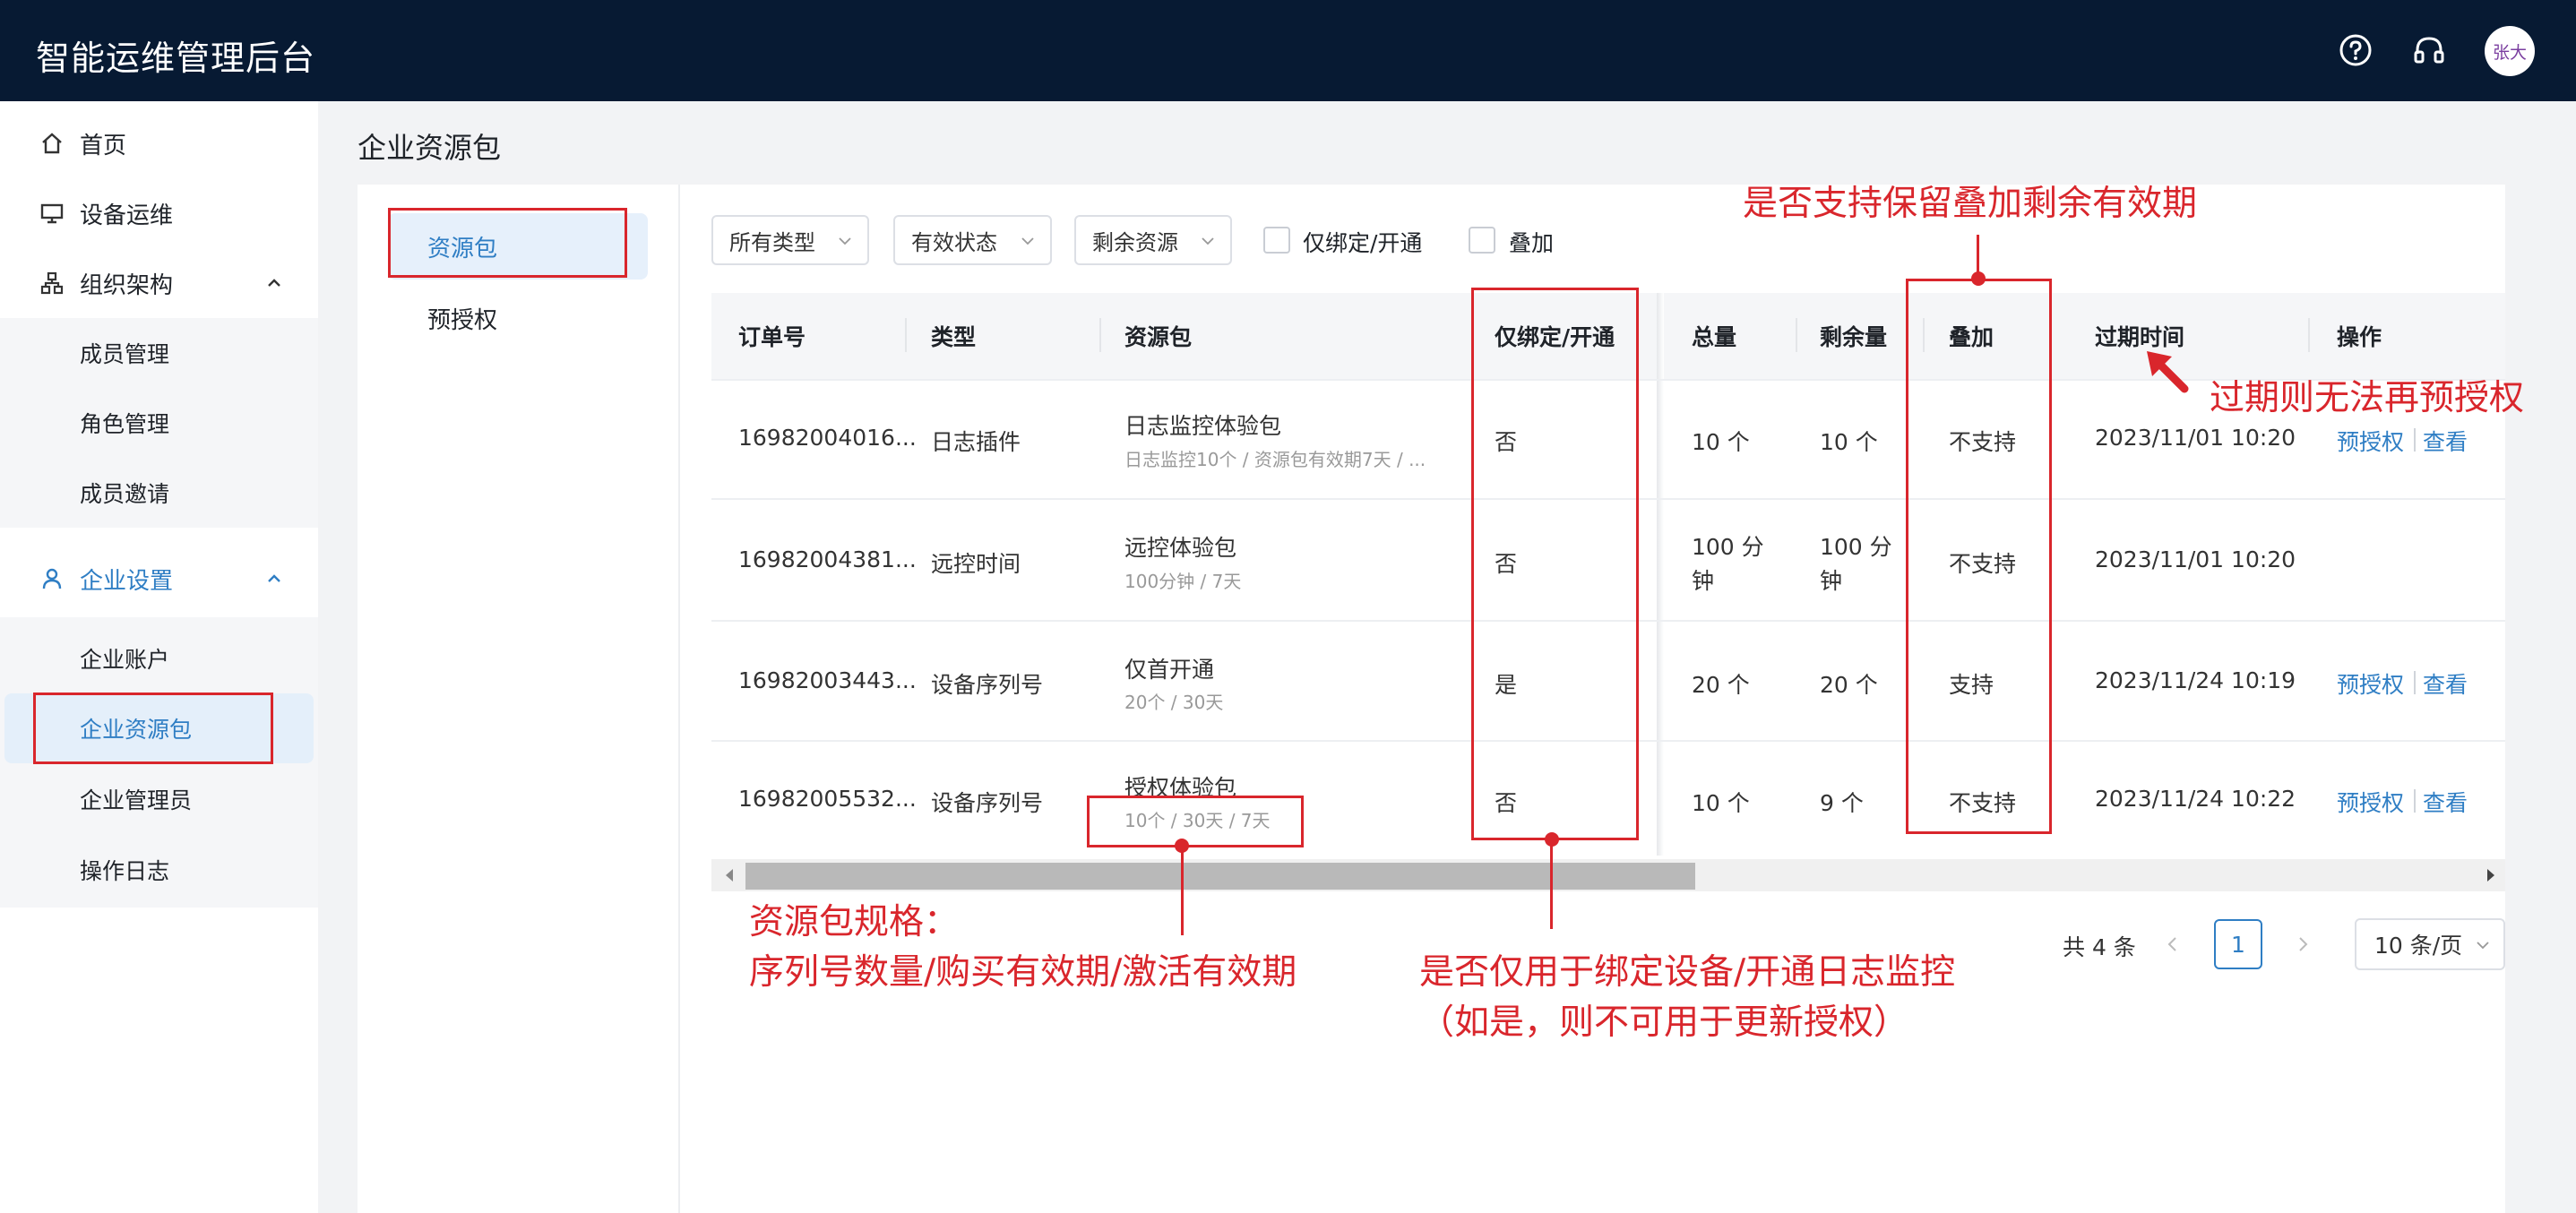 This screenshot has width=2576, height=1213. What do you see at coordinates (988, 803) in the screenshot?
I see `type-cell: 设备序列号` at bounding box center [988, 803].